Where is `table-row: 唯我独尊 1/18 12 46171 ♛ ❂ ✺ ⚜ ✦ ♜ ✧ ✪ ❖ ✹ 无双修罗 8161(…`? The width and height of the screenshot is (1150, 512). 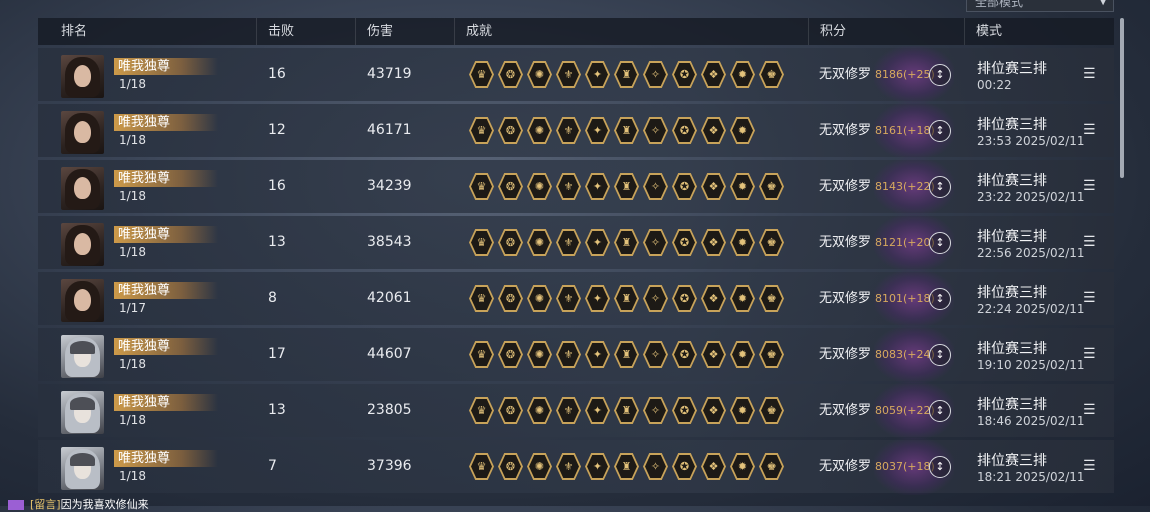 table-row: 唯我独尊 1/18 12 46171 ♛ ❂ ✺ ⚜ ✦ ♜ ✧ ✪ ❖ ✹ 无双修罗 8161(… is located at coordinates (576, 130).